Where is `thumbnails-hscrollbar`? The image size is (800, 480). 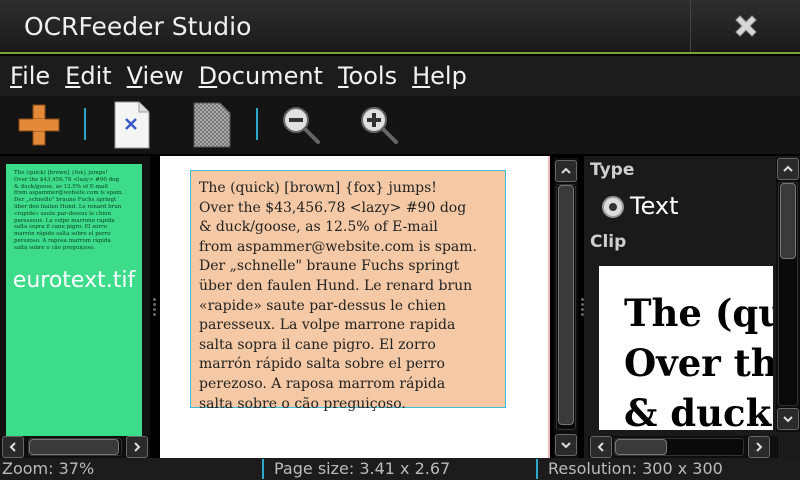
thumbnails-hscrollbar is located at coordinates (75, 447).